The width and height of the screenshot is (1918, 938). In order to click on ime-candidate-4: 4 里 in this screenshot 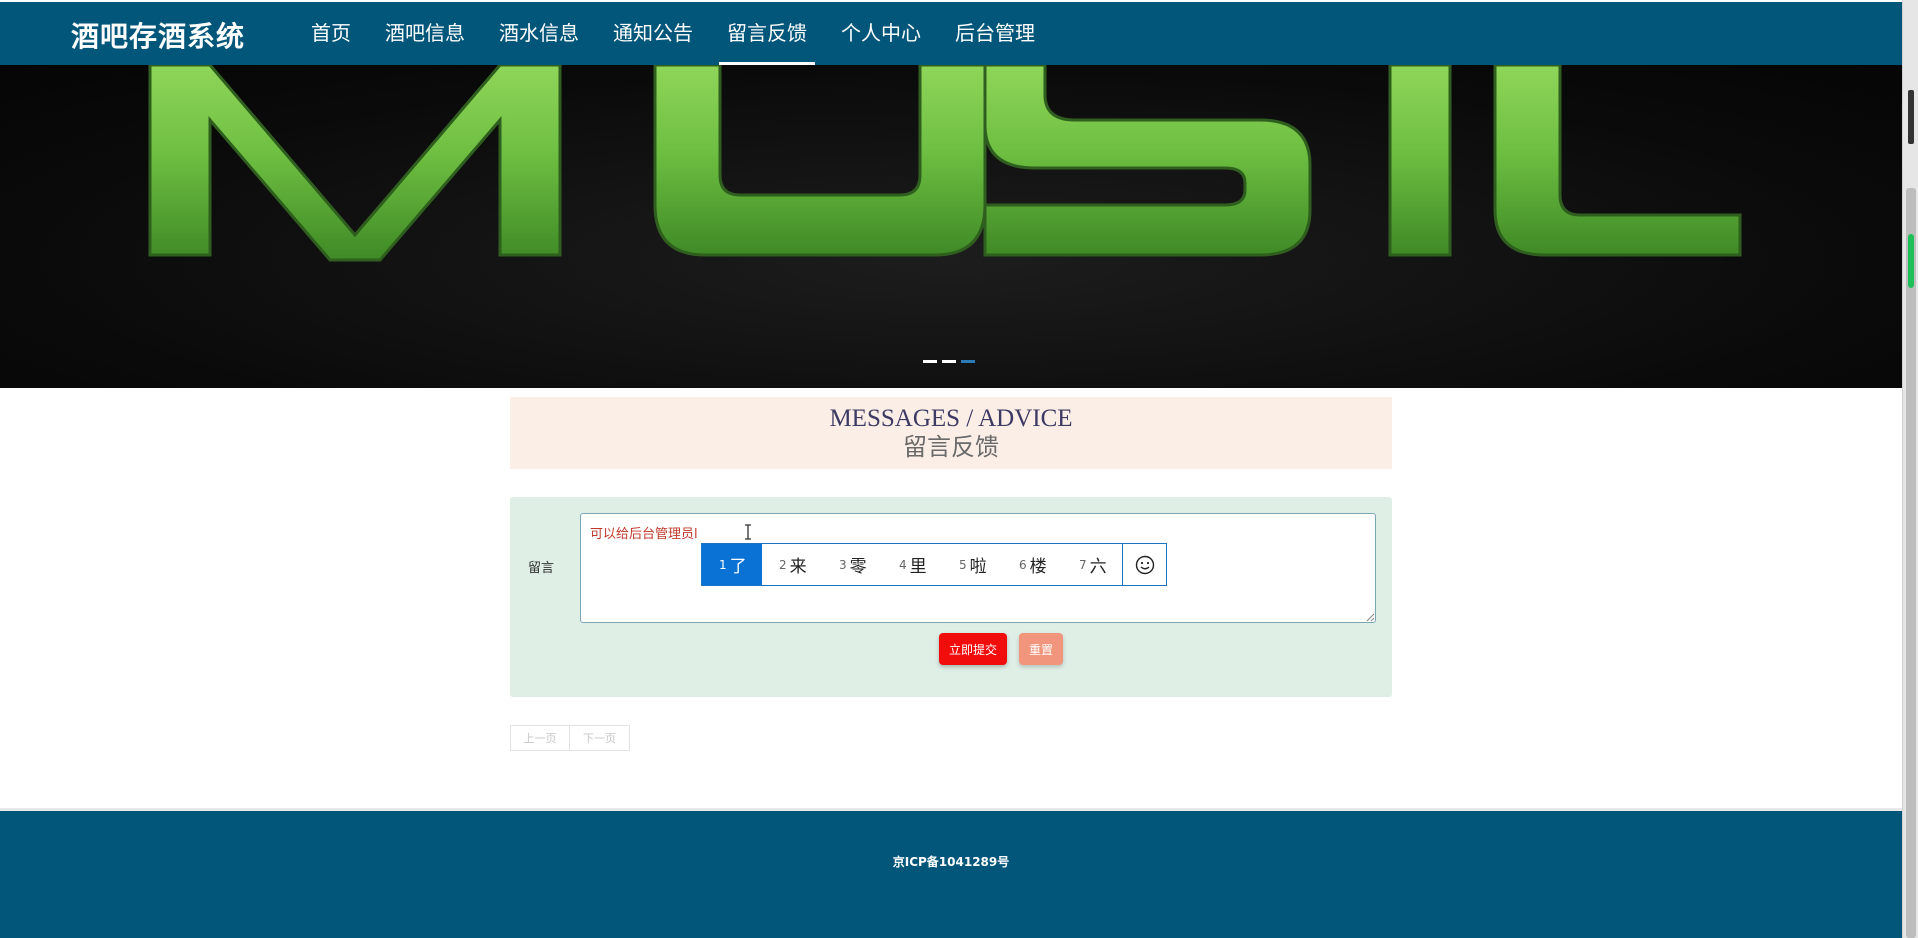, I will do `click(912, 564)`.